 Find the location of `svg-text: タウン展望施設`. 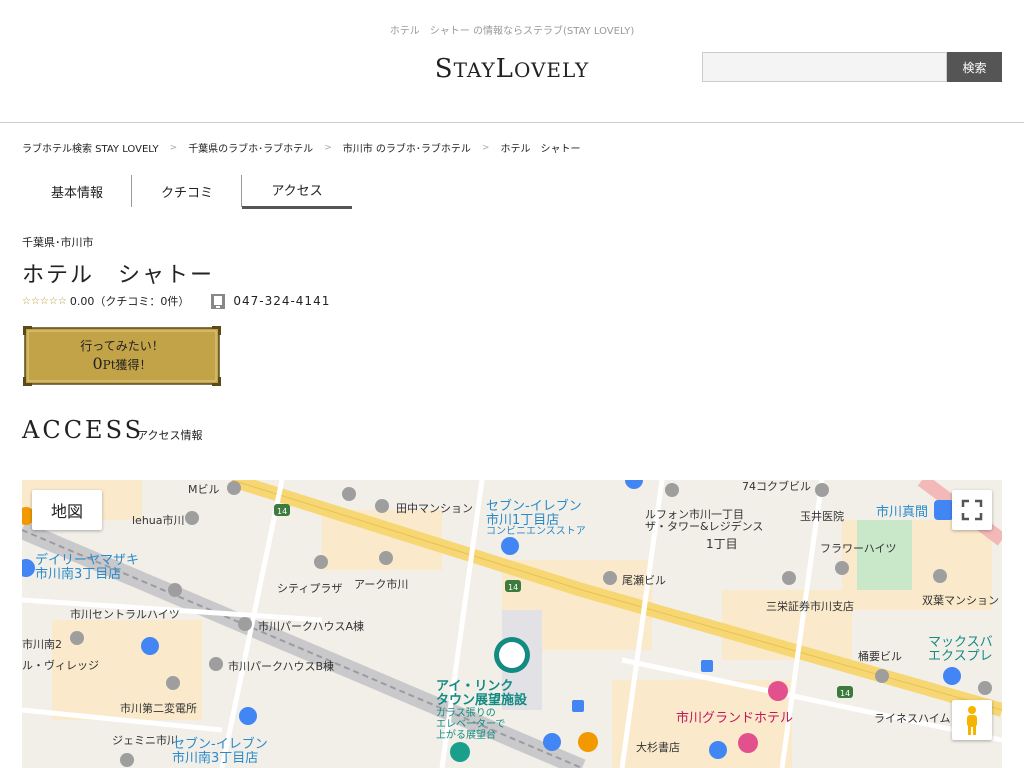

svg-text: タウン展望施設 is located at coordinates (482, 700).